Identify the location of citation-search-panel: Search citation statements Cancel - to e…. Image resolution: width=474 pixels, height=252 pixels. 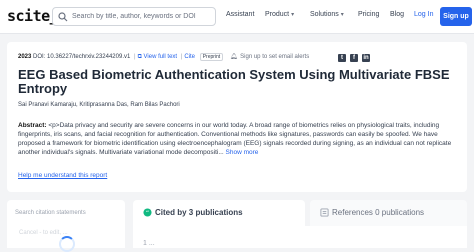
(66, 226).